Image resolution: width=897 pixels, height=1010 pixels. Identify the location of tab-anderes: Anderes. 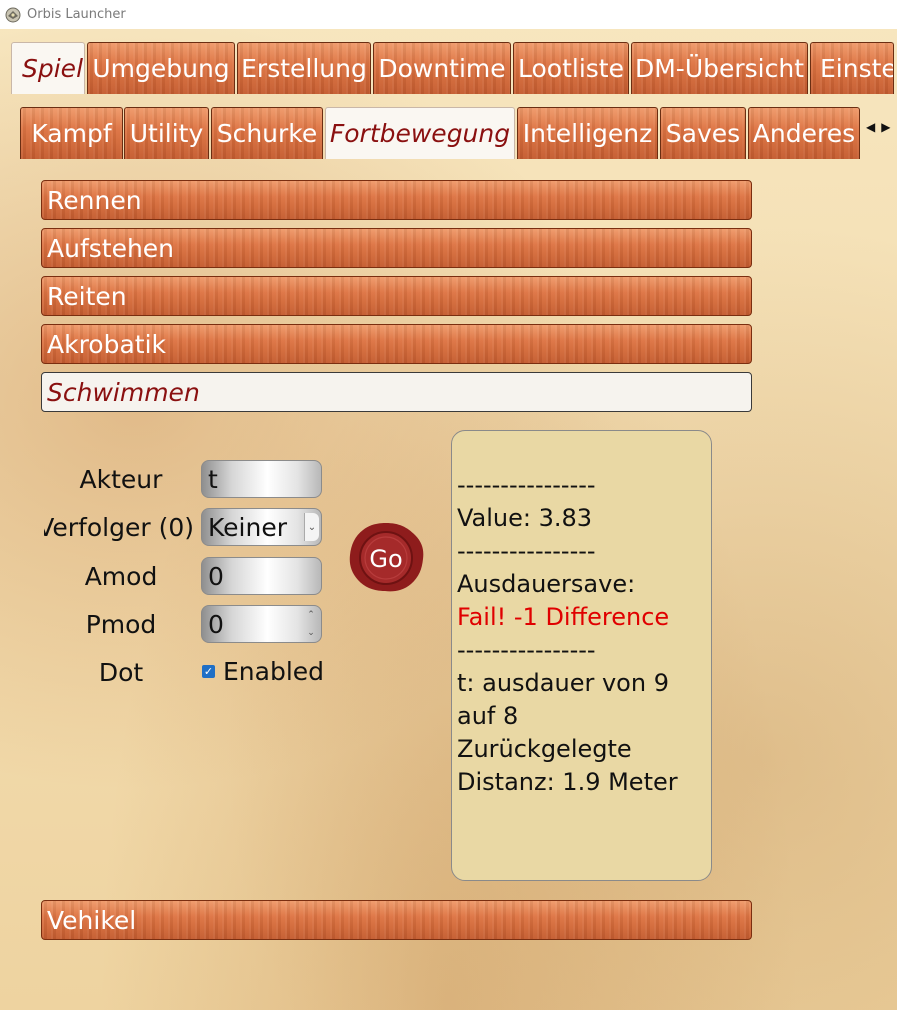
(804, 133).